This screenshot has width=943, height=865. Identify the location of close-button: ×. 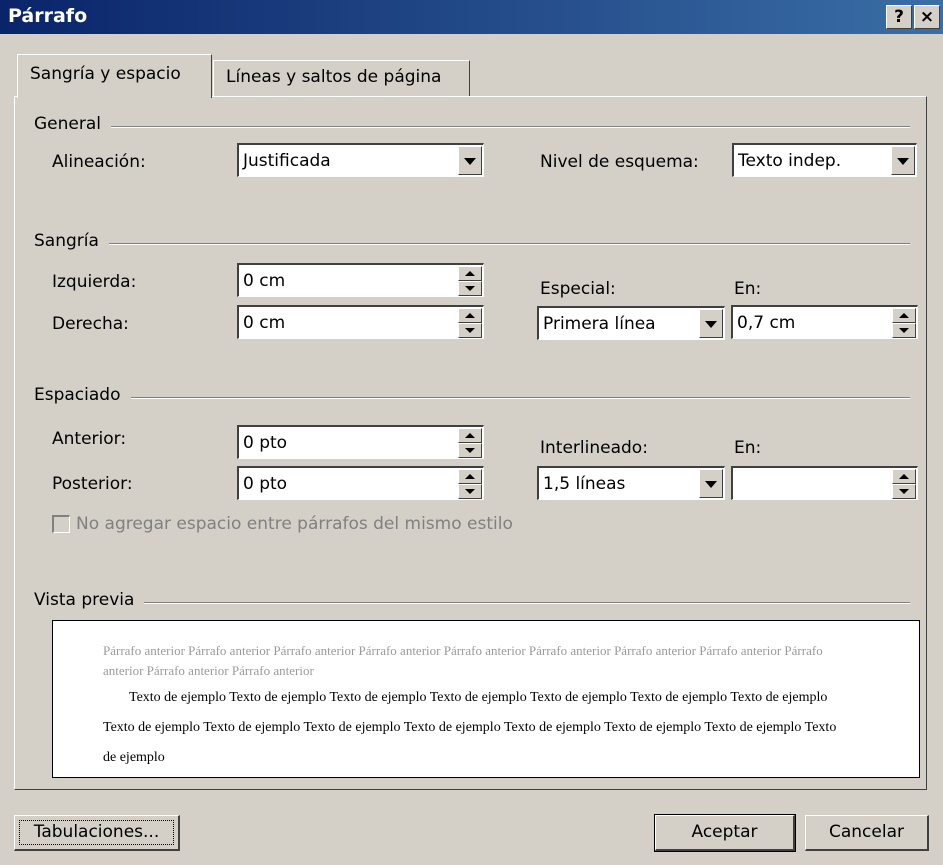
(927, 17).